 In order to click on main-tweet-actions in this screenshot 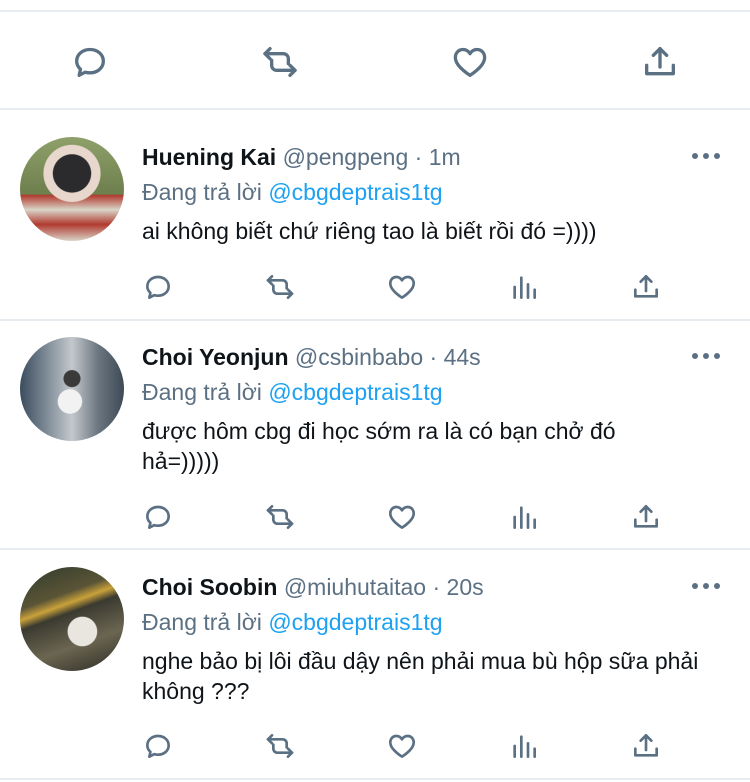, I will do `click(375, 61)`.